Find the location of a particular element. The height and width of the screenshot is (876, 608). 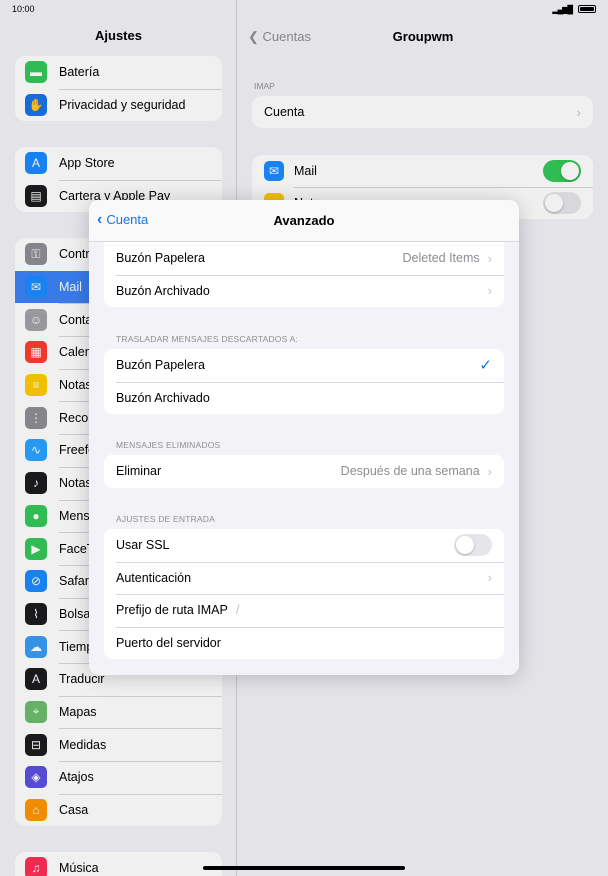

trash-mailbox-value: Deleted Items is located at coordinates (441, 258).